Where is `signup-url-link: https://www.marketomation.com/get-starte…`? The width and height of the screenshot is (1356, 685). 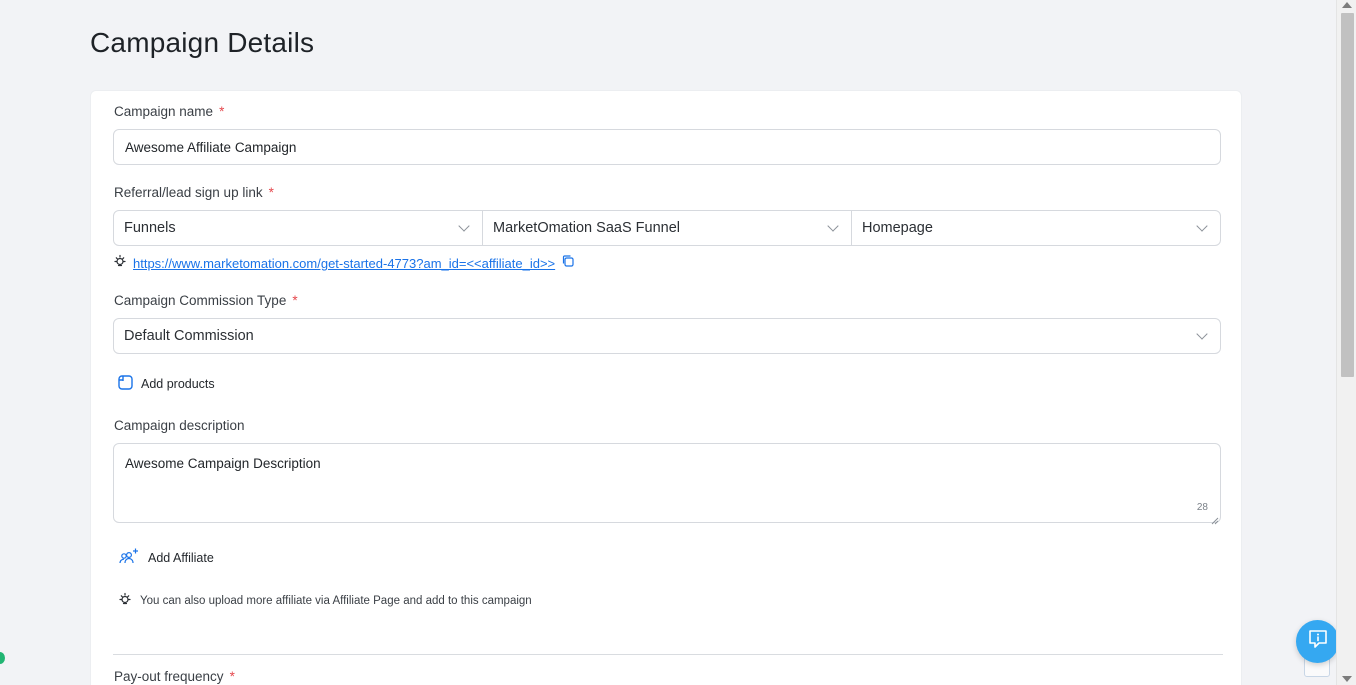 signup-url-link: https://www.marketomation.com/get-starte… is located at coordinates (344, 263).